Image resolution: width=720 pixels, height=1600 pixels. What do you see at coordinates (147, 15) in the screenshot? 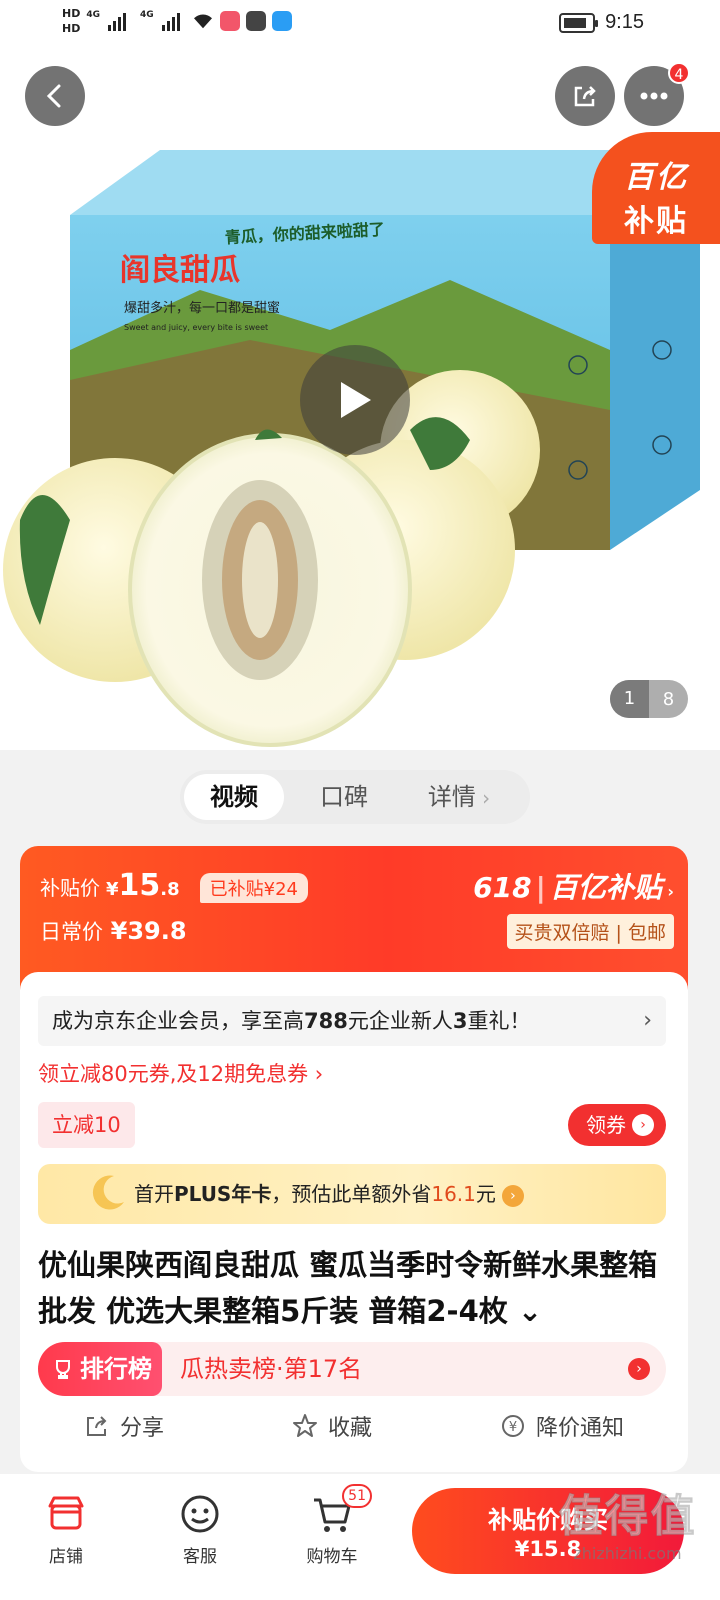
I see `network-type-2: 4G` at bounding box center [147, 15].